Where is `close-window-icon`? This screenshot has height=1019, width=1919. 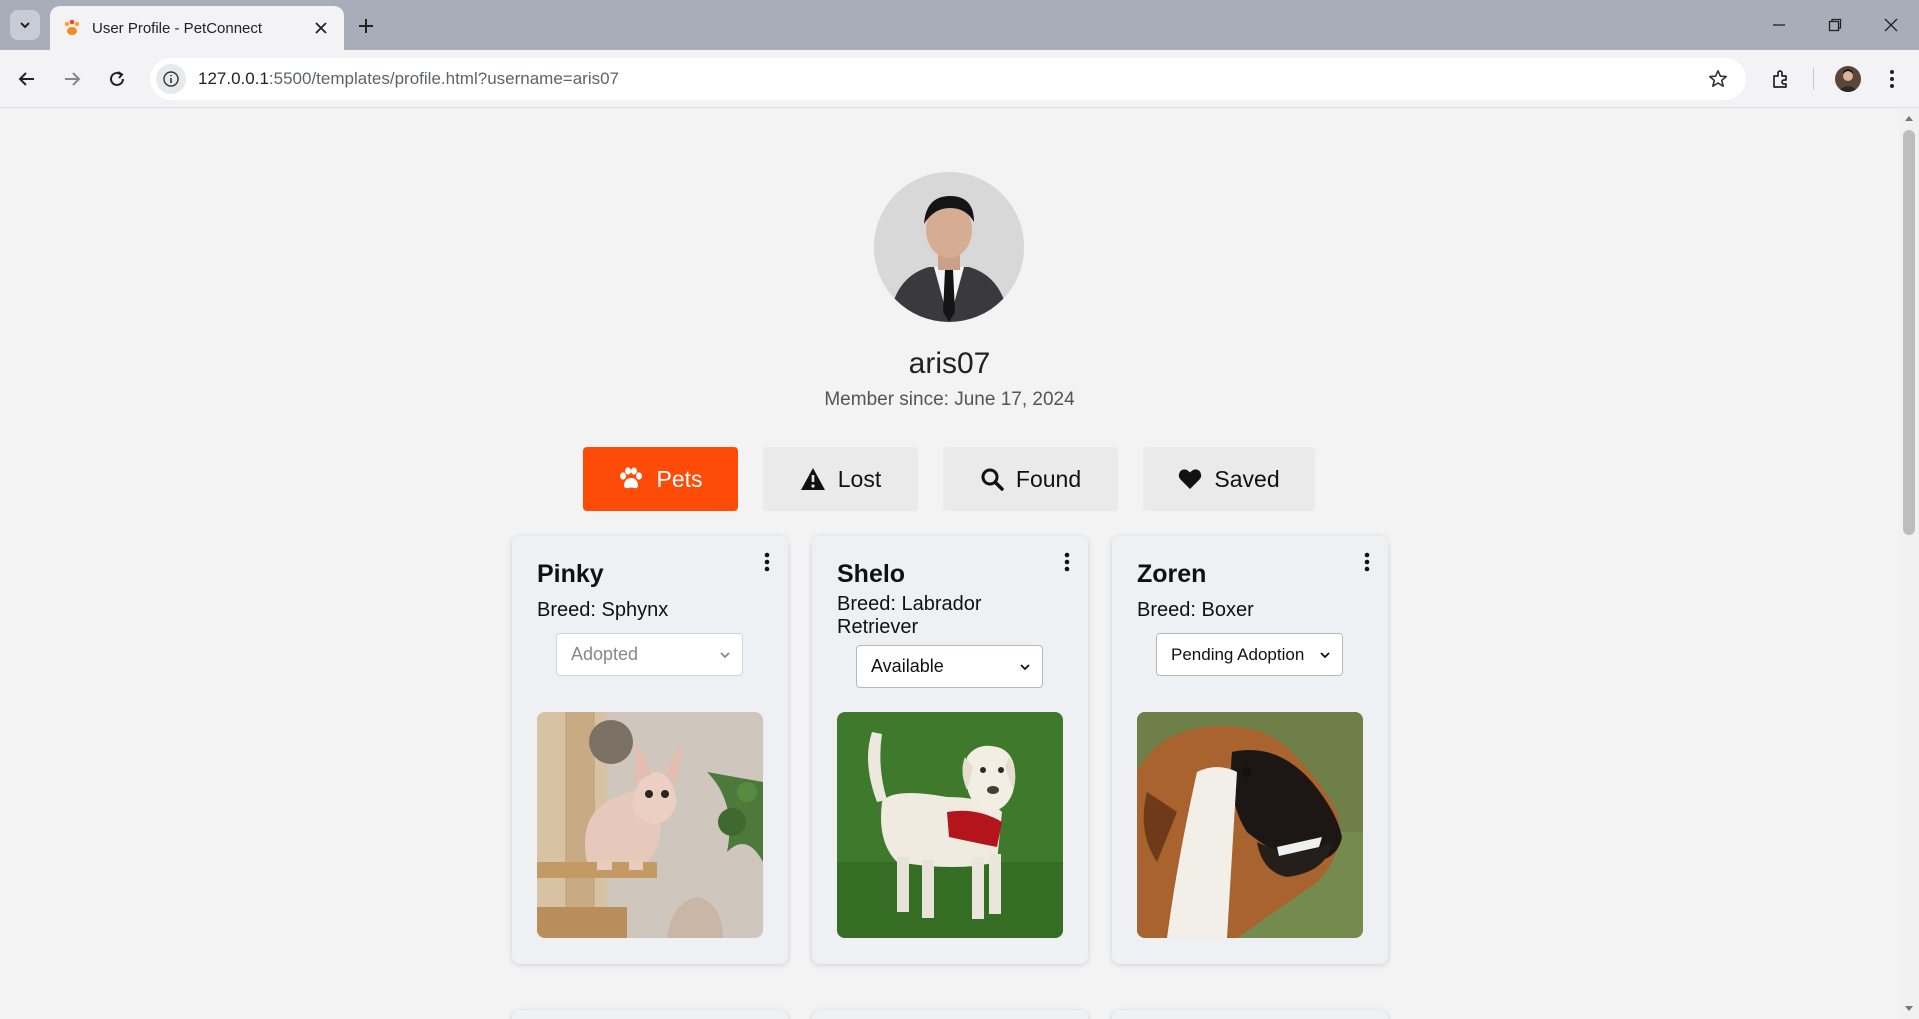 close-window-icon is located at coordinates (1891, 25).